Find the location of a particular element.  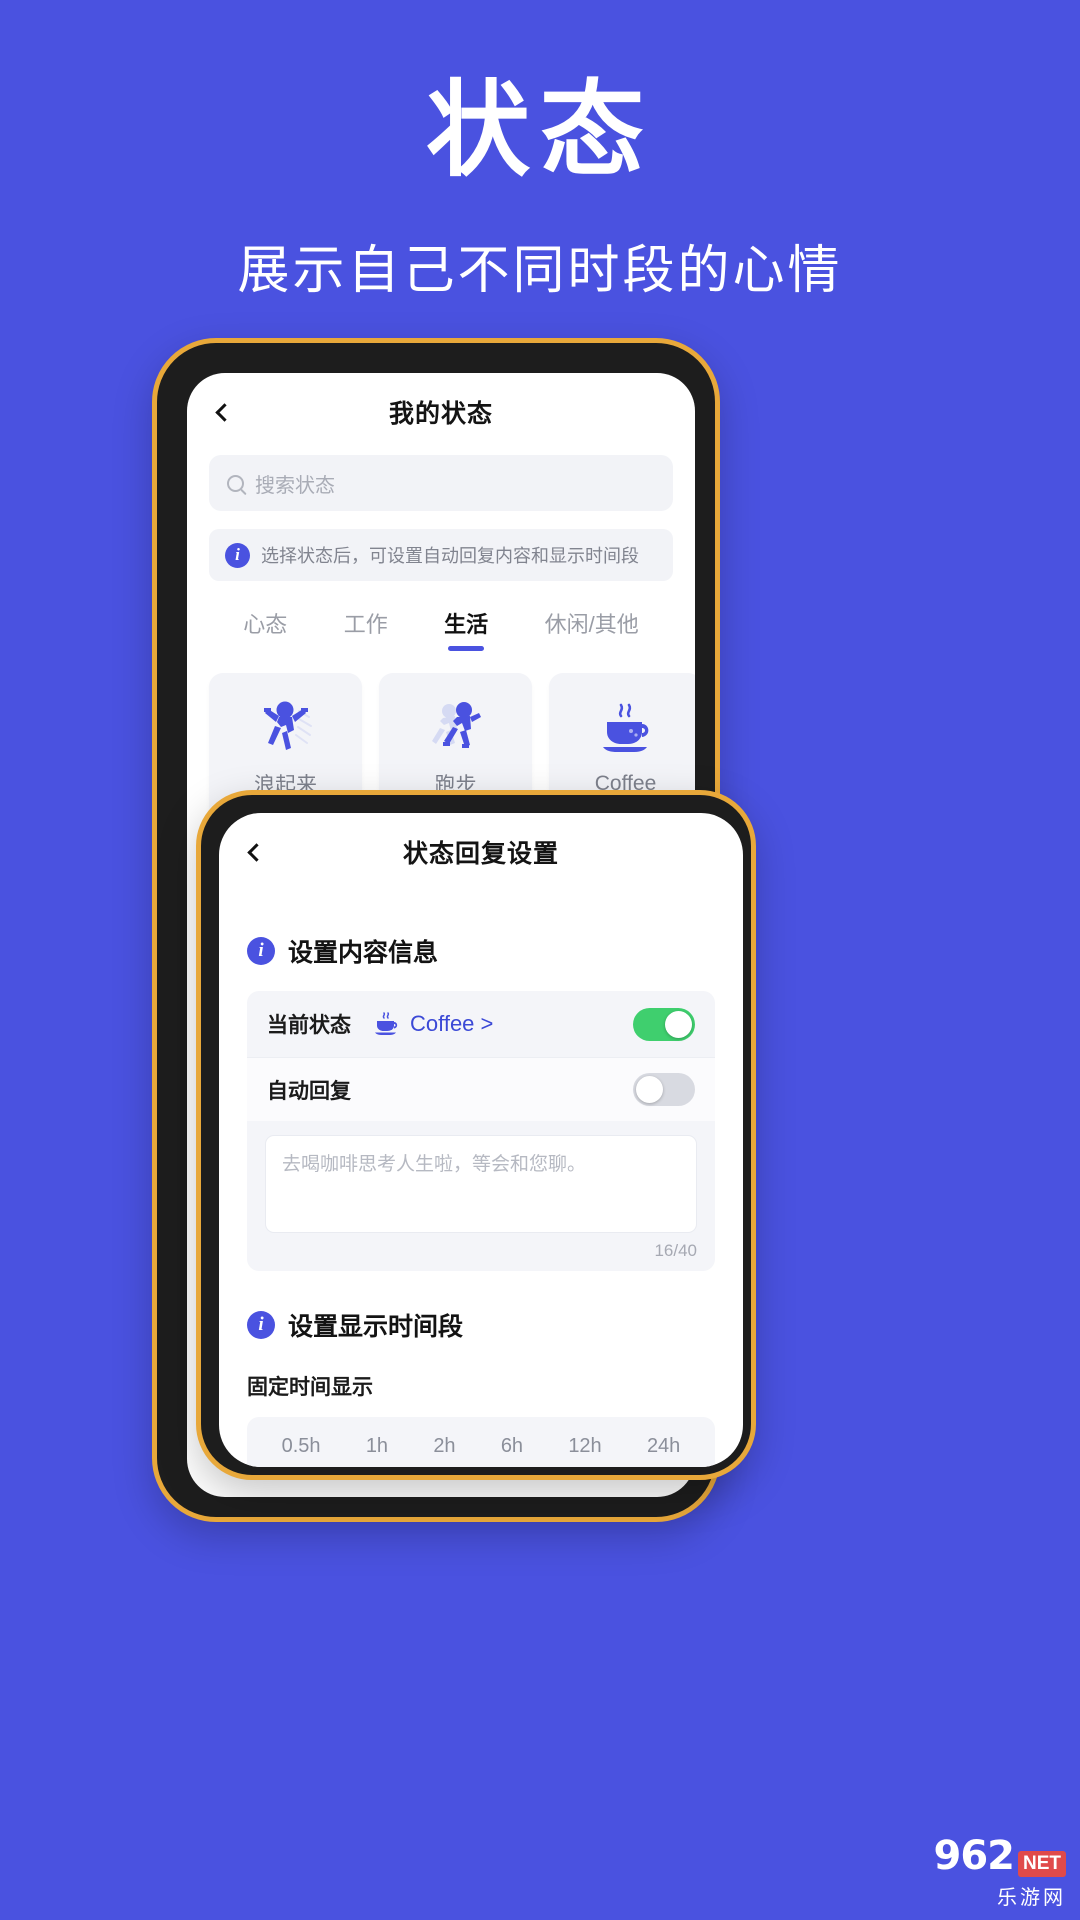

auto-reply-counter: 16/40 is located at coordinates (675, 1250).